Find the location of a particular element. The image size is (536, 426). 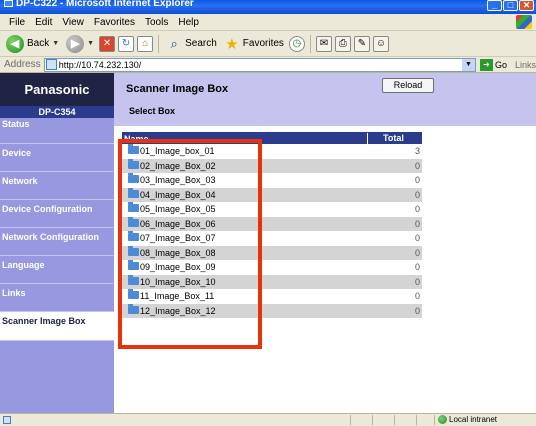

favorites-label: Favorites is located at coordinates (263, 43).